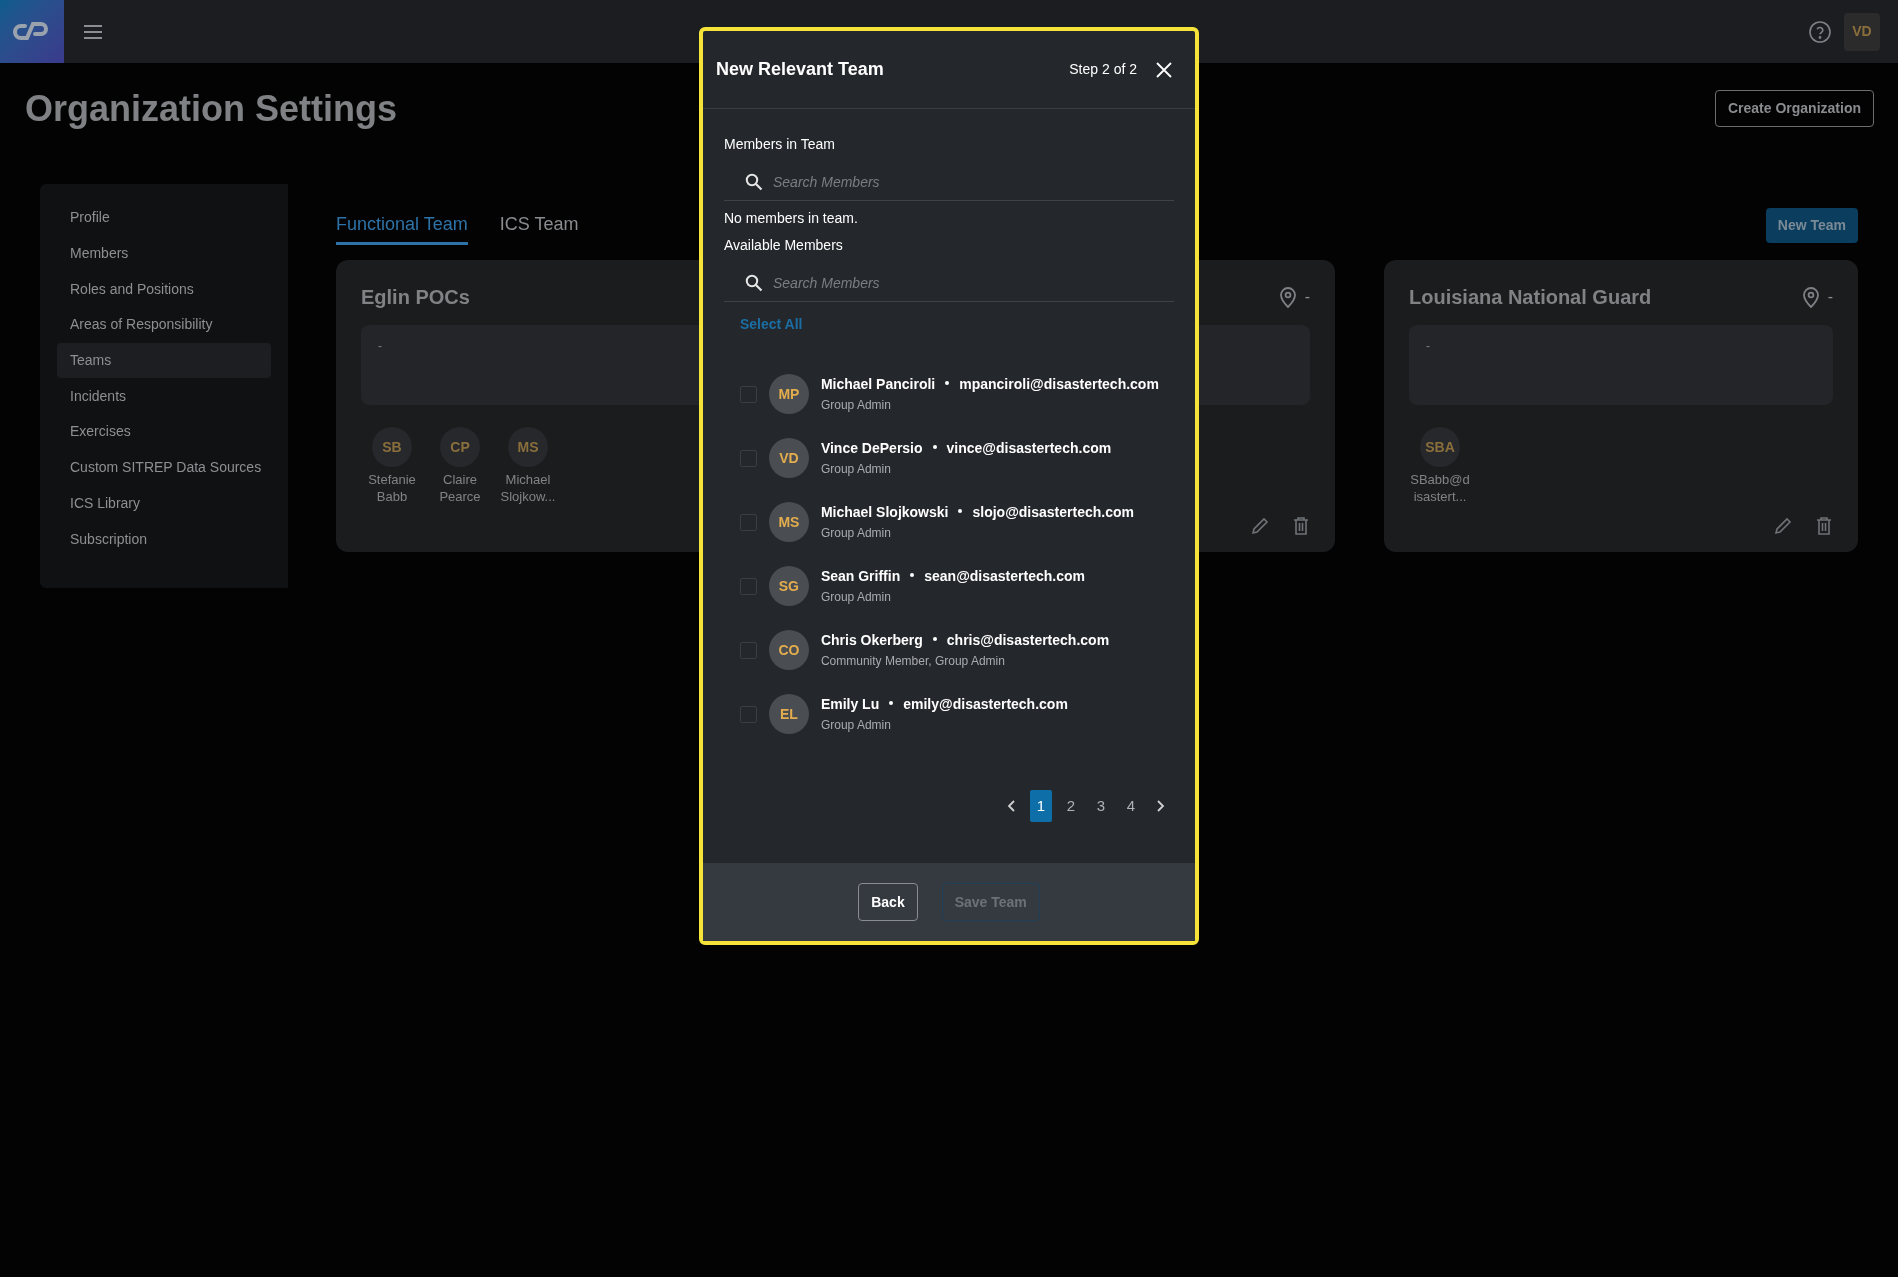 The height and width of the screenshot is (1277, 1898). I want to click on app-logo, so click(32, 31).